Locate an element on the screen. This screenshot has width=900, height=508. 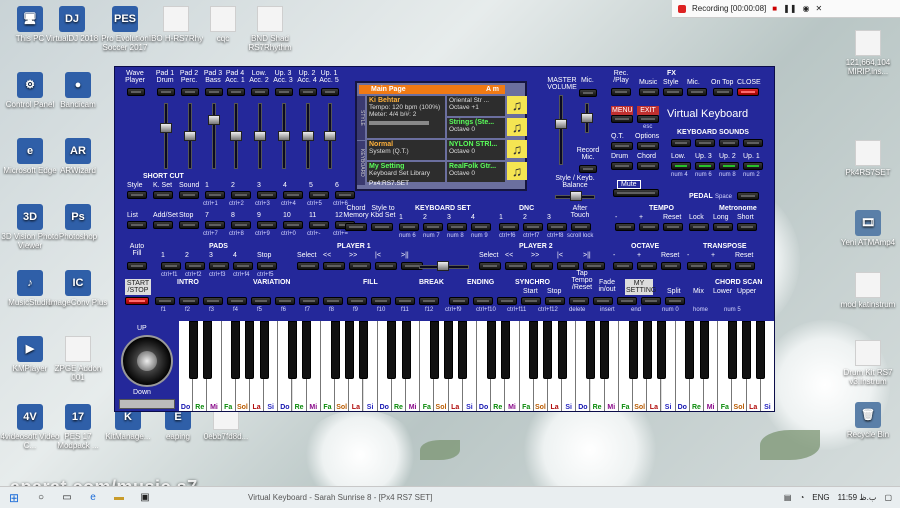
qt-button is located at coordinates (622, 146).